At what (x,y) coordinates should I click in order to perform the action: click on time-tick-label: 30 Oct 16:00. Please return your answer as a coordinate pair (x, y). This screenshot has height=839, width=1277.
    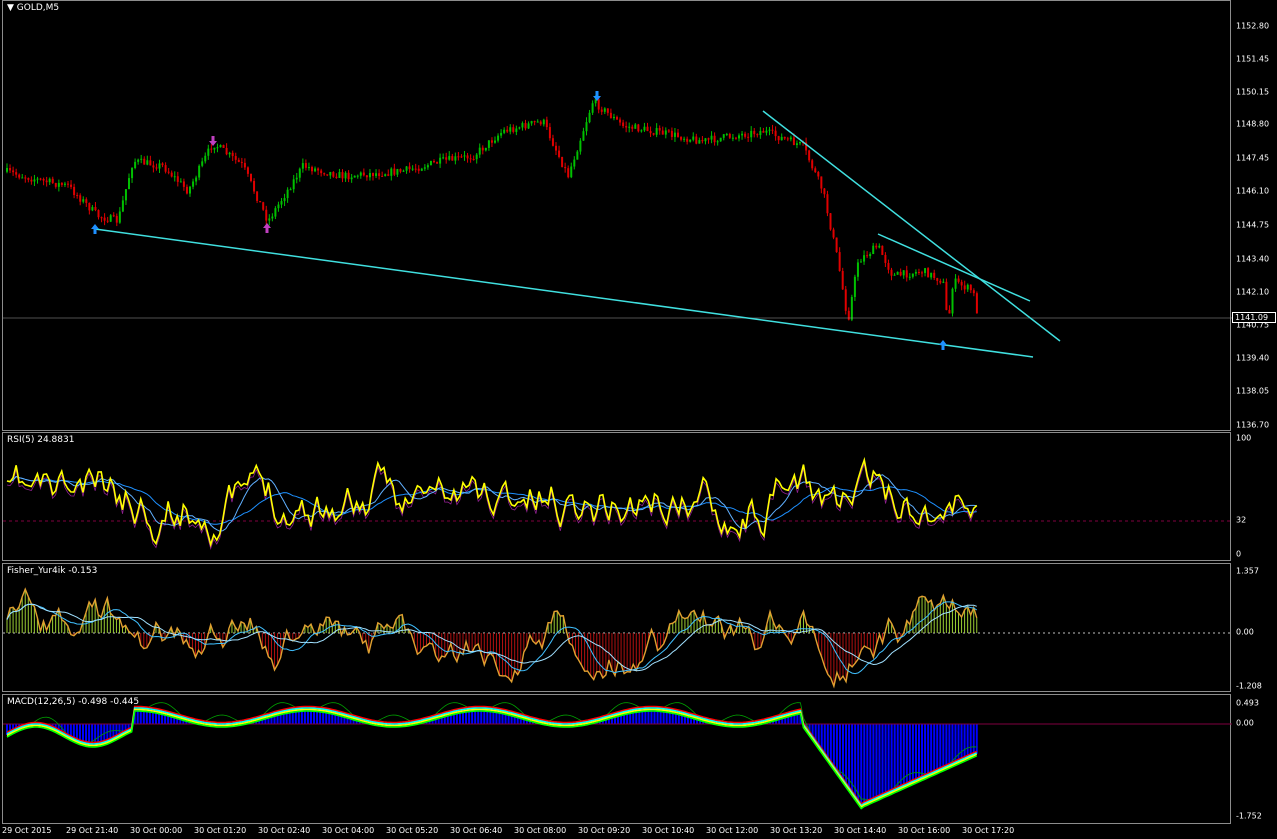
    Looking at the image, I should click on (924, 830).